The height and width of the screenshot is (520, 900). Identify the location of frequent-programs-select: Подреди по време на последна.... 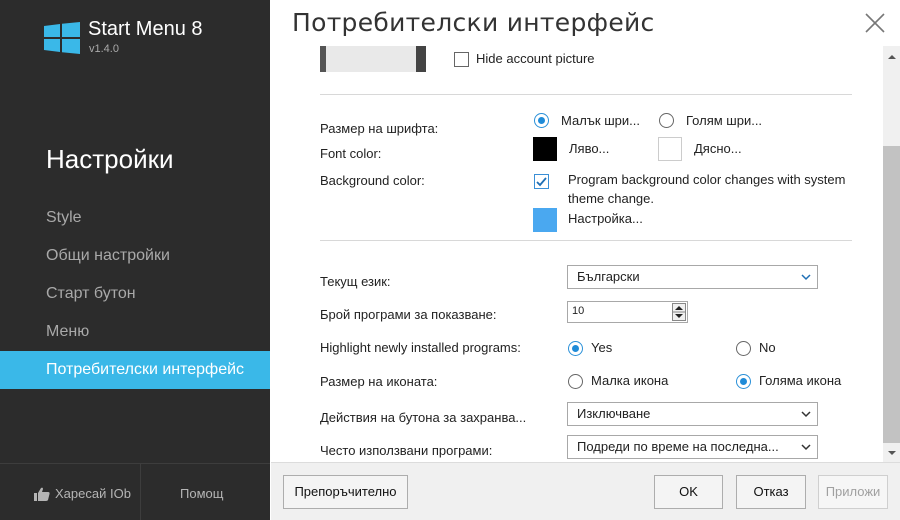
(692, 447).